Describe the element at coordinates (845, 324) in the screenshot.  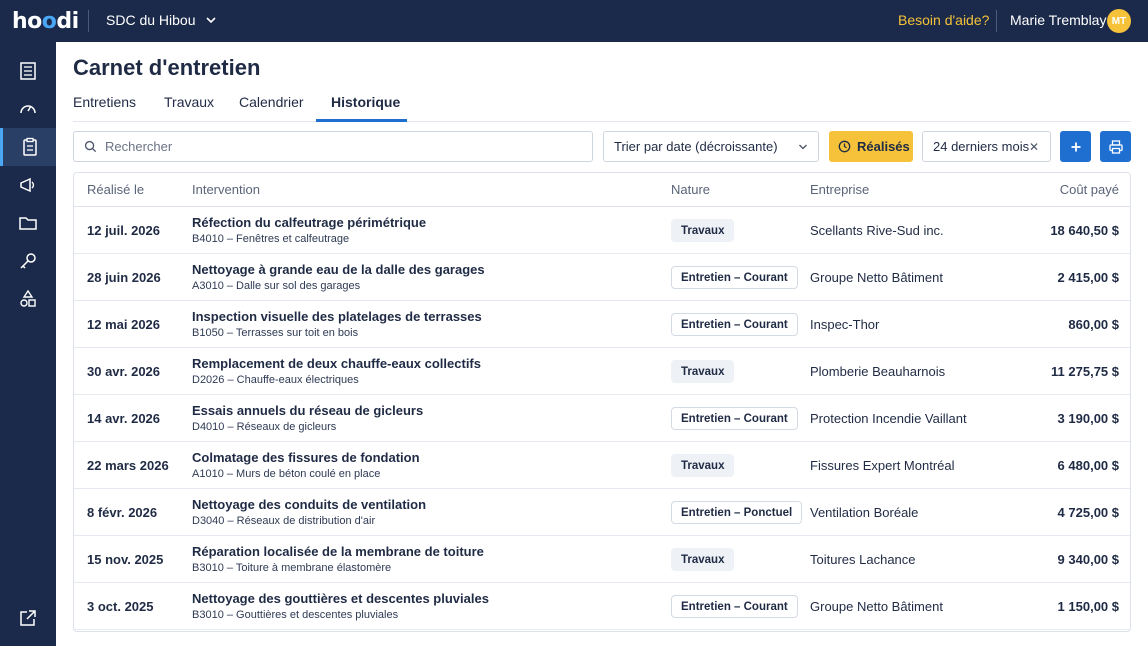
I see `row-company: Inspec-Thor` at that location.